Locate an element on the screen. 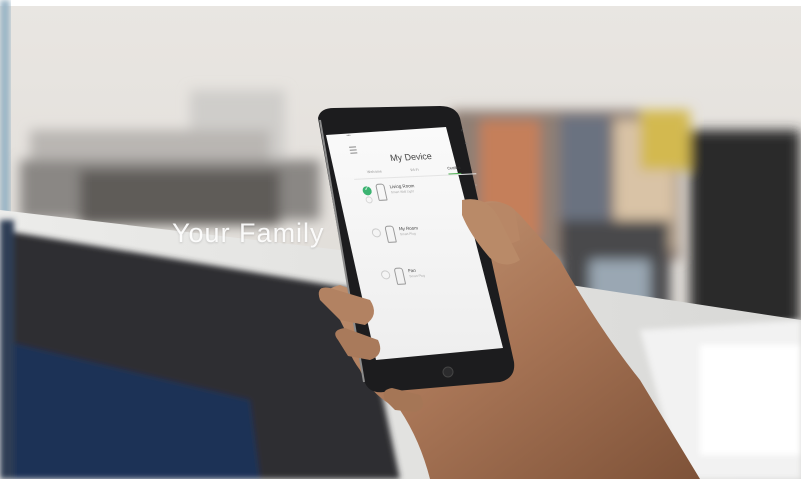  signal-icon: ••• is located at coordinates (348, 135).